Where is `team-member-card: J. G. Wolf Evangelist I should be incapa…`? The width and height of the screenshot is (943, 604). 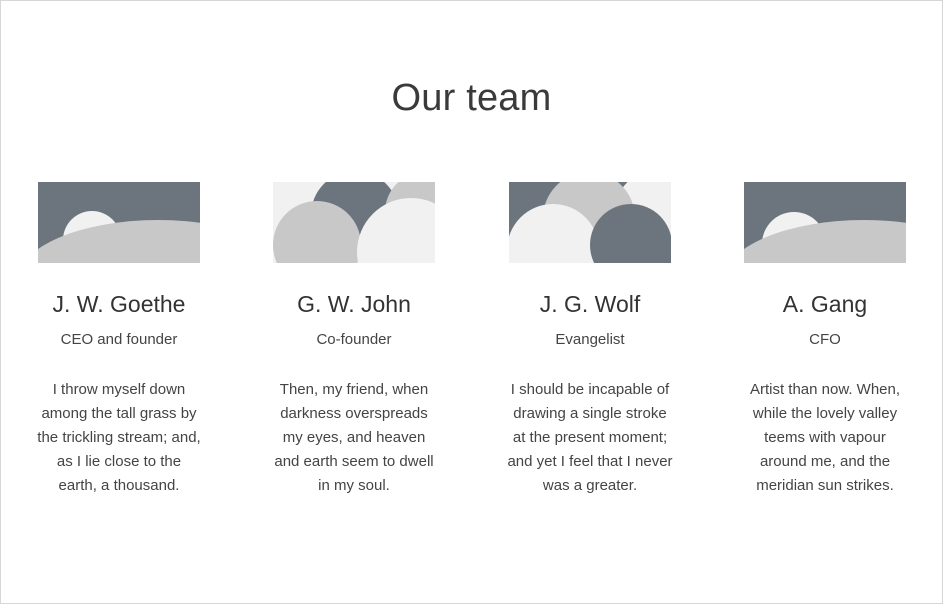 team-member-card: J. G. Wolf Evangelist I should be incapa… is located at coordinates (590, 340).